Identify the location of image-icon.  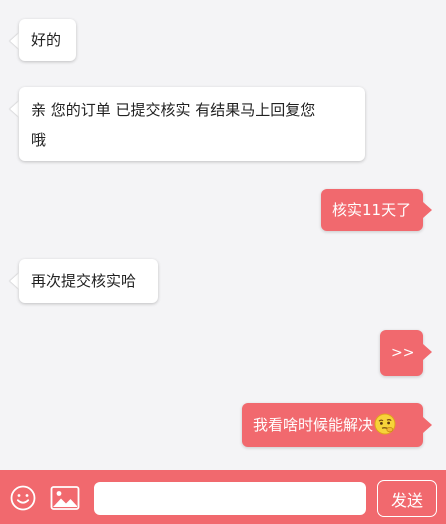
(65, 498).